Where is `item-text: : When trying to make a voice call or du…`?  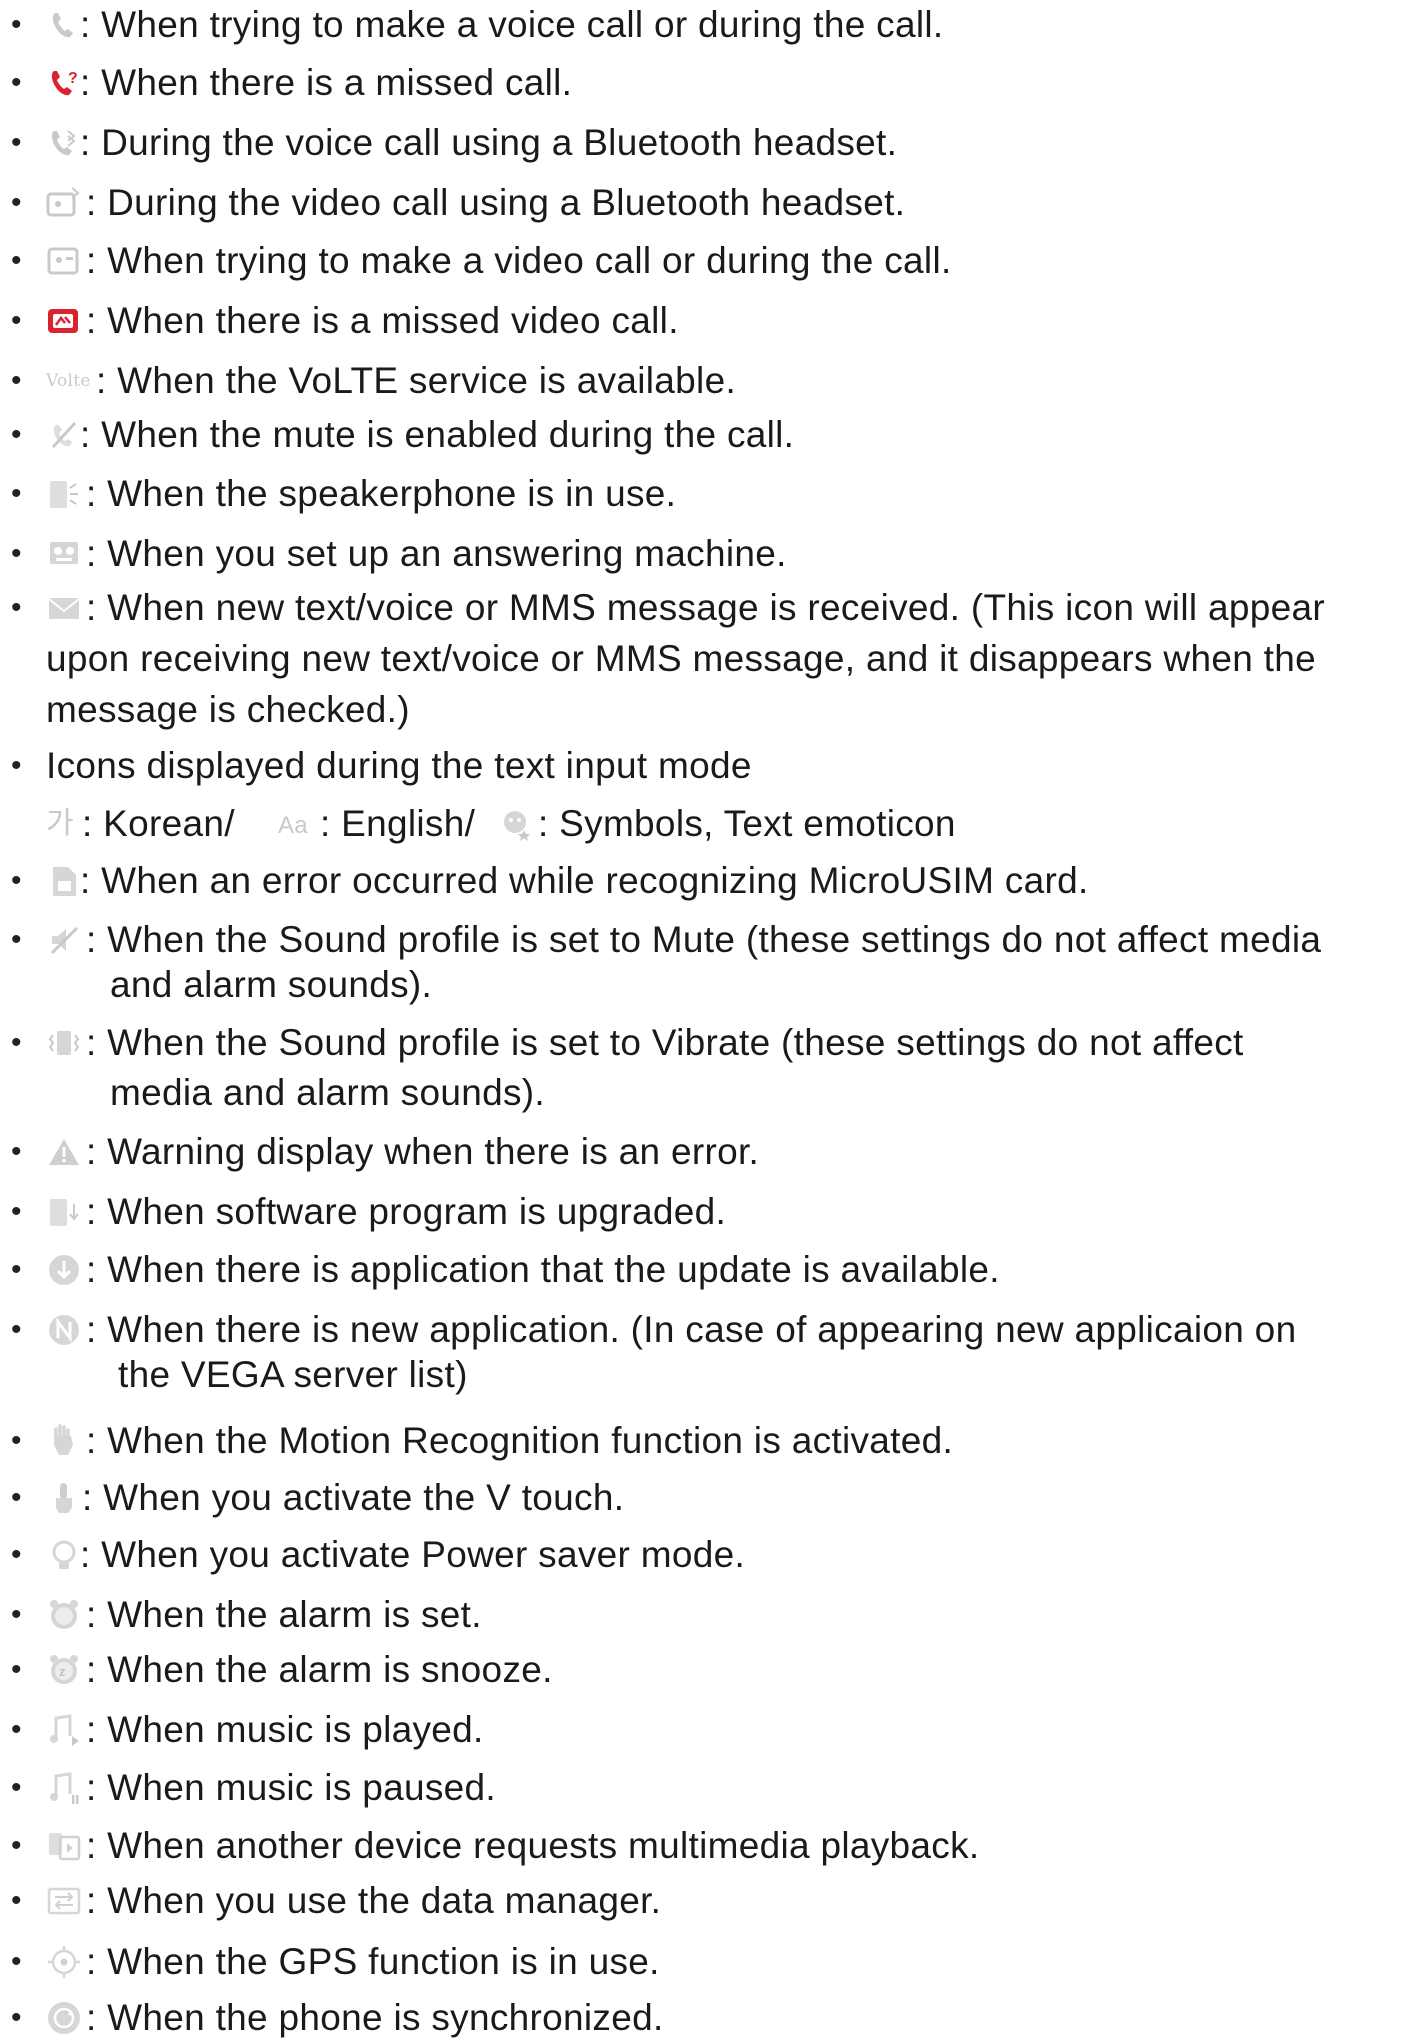
item-text: : When trying to make a voice call or du… is located at coordinates (512, 24).